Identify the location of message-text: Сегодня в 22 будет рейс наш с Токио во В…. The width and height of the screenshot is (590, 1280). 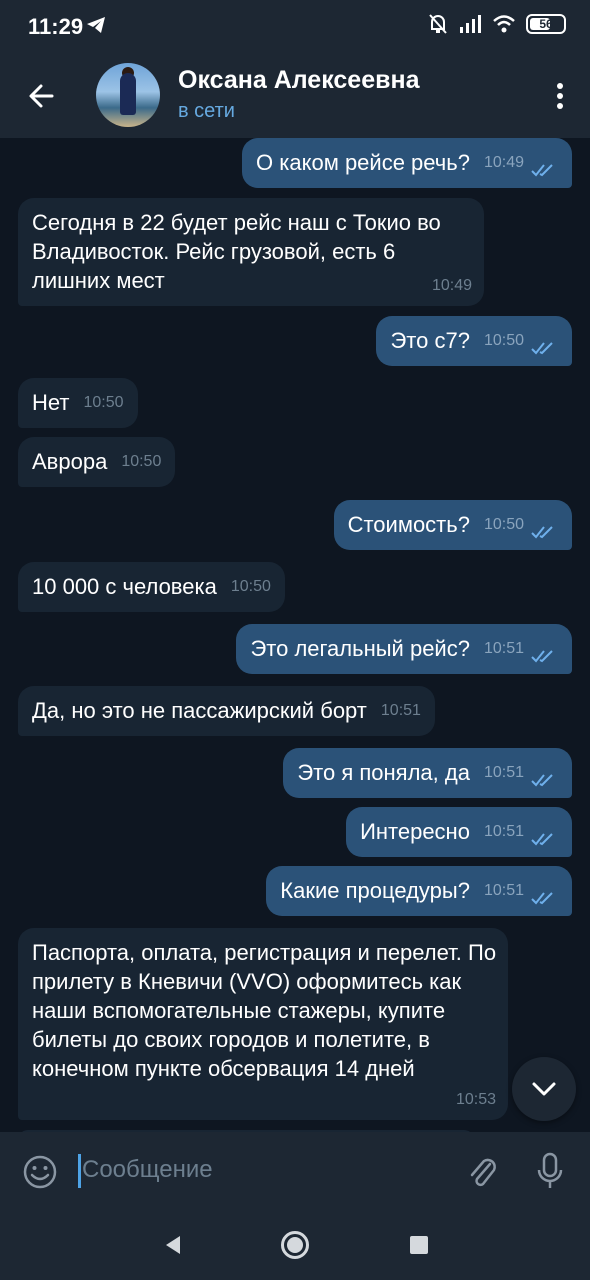
(236, 251).